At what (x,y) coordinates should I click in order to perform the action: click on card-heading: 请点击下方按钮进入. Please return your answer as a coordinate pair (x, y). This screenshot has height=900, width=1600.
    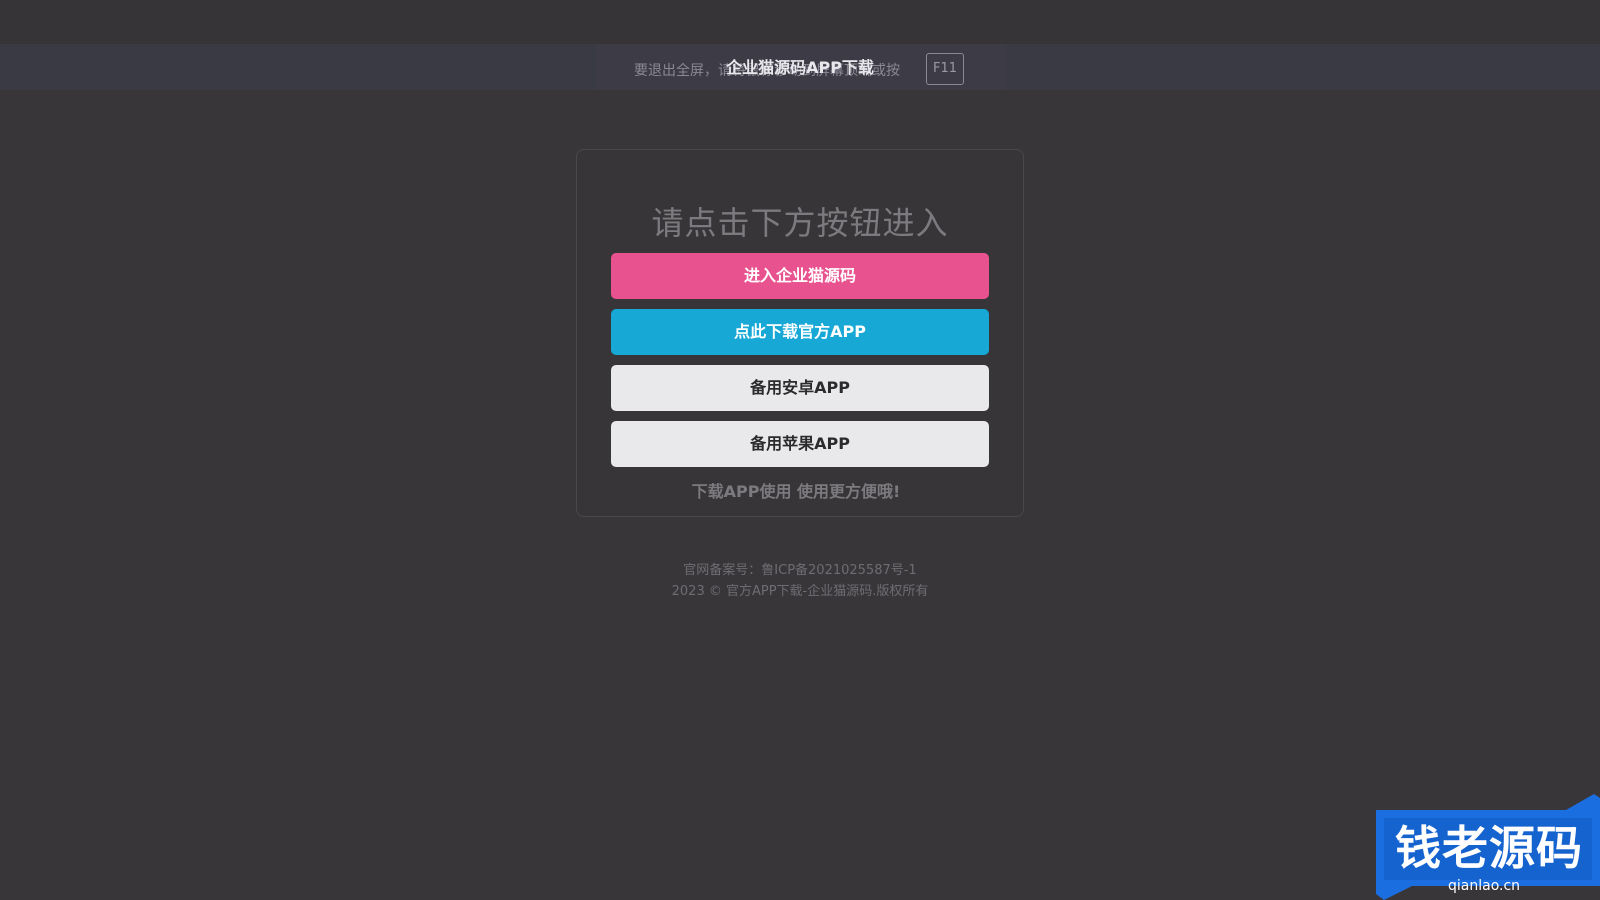
    Looking at the image, I should click on (800, 223).